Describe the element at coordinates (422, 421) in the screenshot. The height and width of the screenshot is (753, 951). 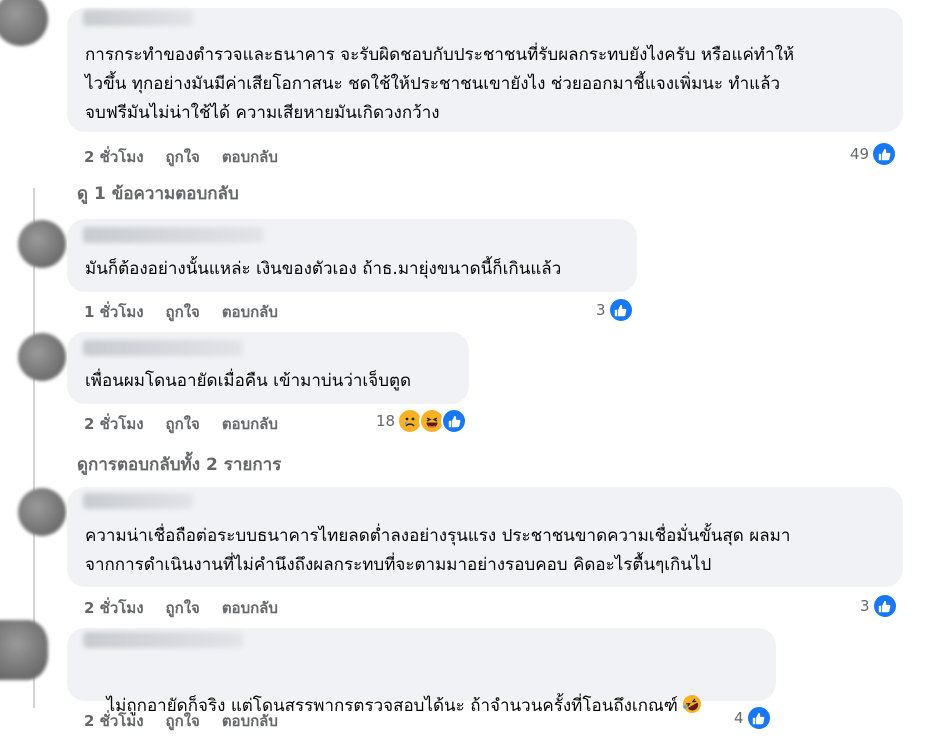
I see `reaction-summary: 18` at that location.